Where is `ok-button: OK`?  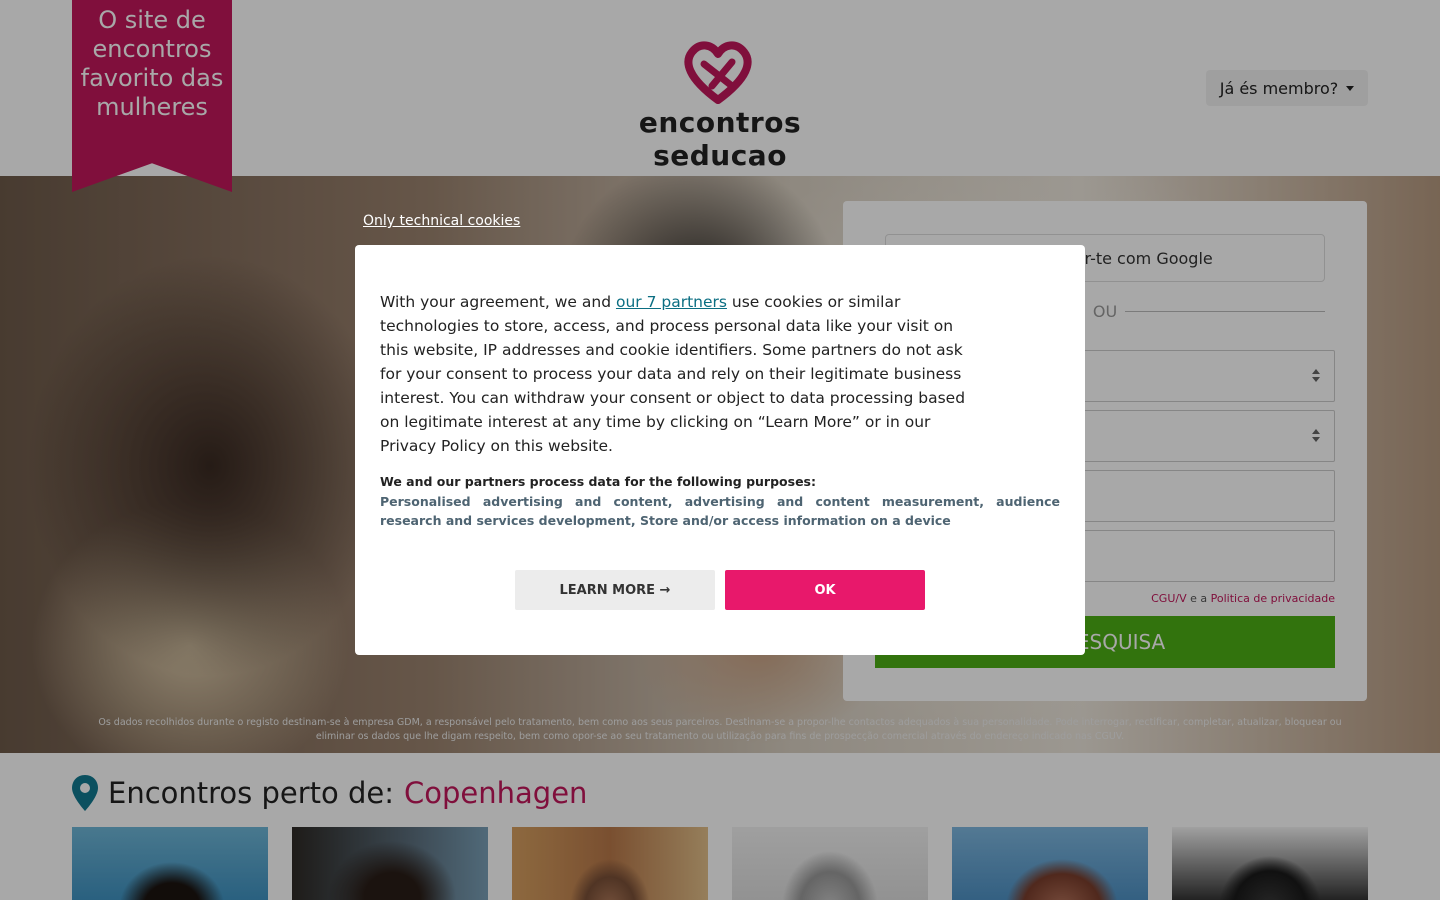 ok-button: OK is located at coordinates (825, 590).